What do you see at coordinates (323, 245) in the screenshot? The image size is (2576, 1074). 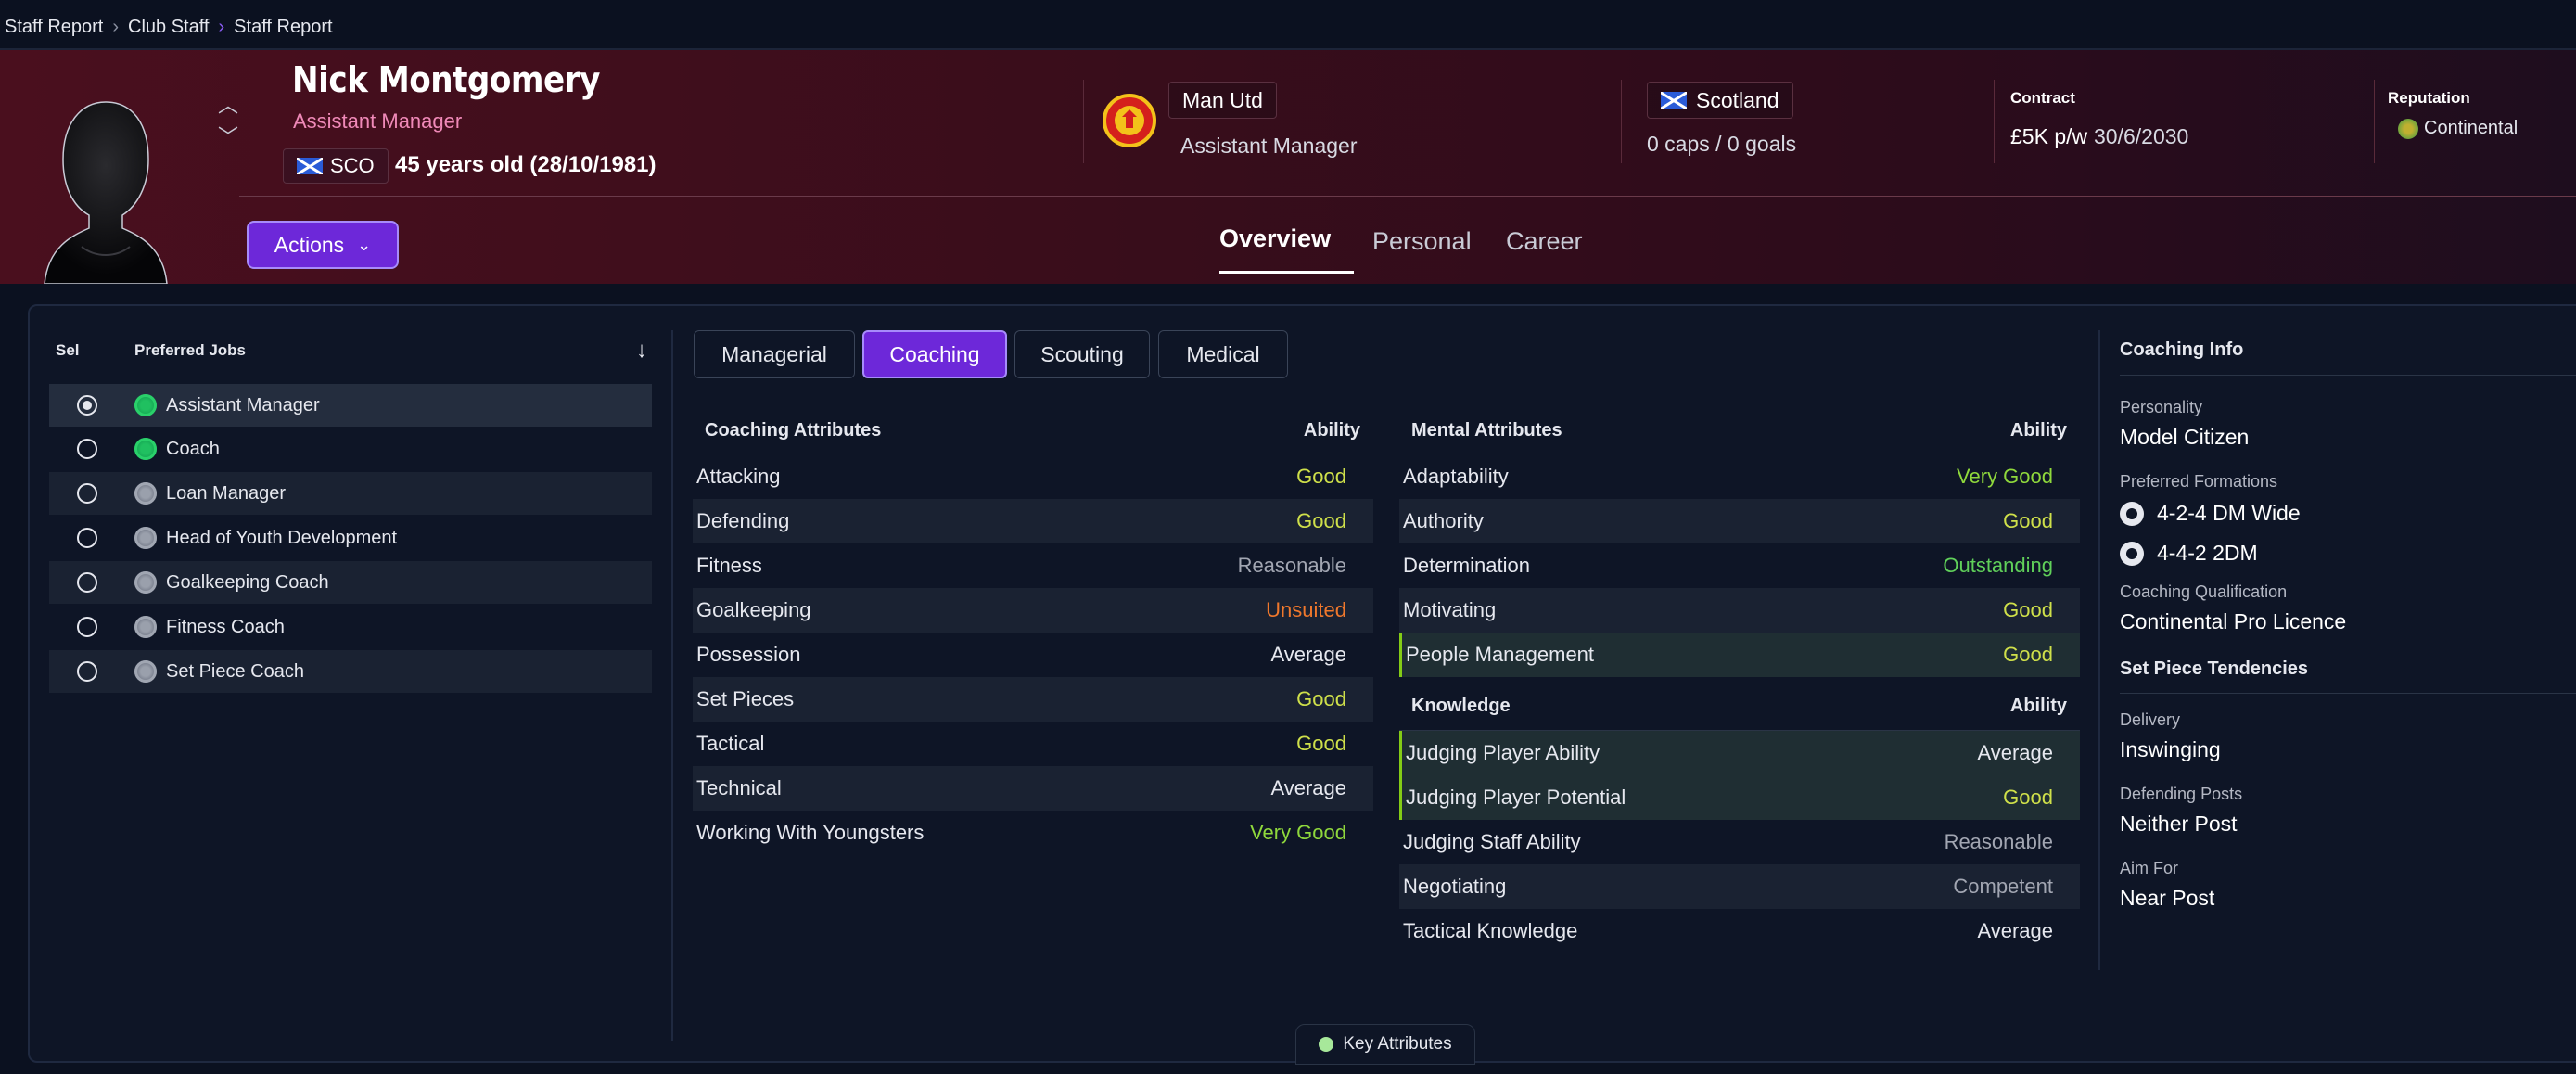 I see `actions-button: Actions ⌄` at bounding box center [323, 245].